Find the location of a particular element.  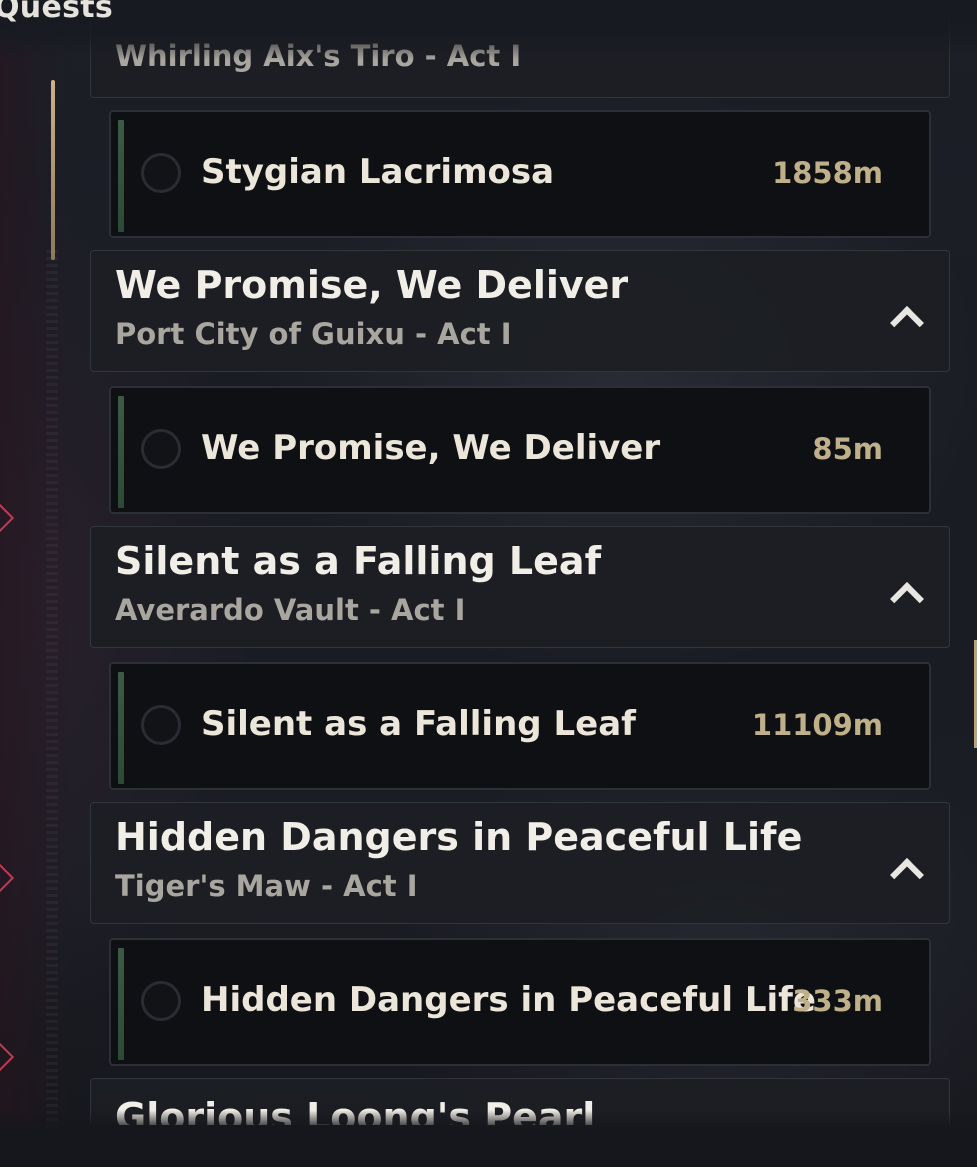

quest-distance: 85m is located at coordinates (847, 449).